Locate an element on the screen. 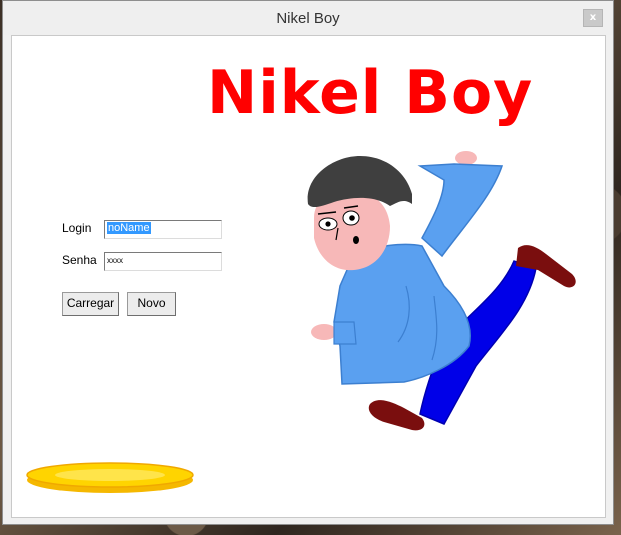 This screenshot has width=621, height=535. password-label: Senha is located at coordinates (79, 260).